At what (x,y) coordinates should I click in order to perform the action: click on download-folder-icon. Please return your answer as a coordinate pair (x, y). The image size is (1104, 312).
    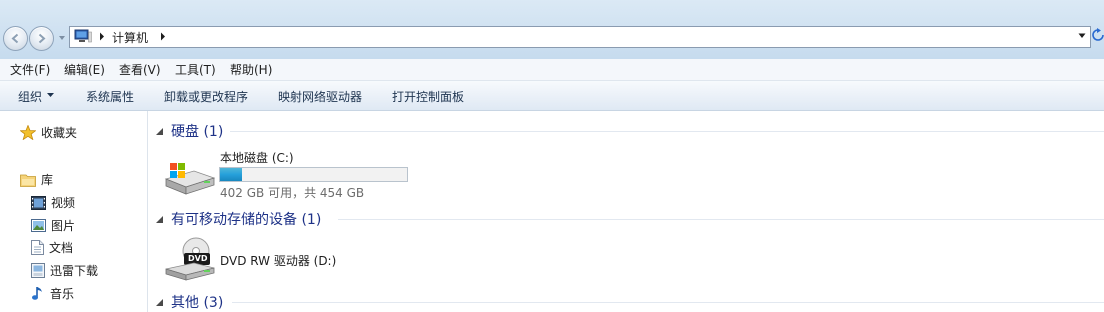
    Looking at the image, I should click on (38, 270).